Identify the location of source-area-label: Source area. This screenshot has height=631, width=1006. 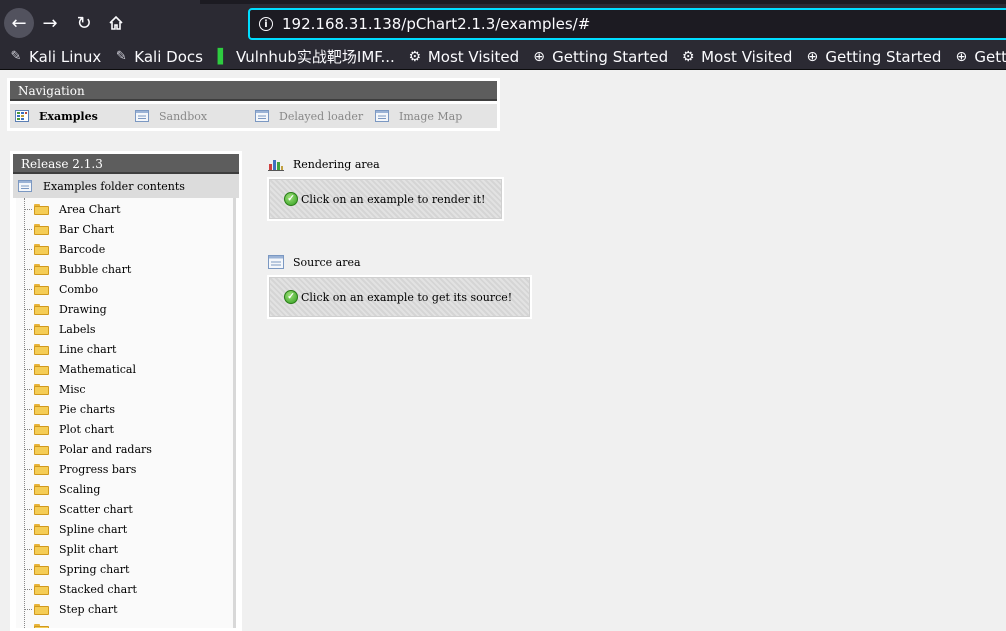
(327, 262).